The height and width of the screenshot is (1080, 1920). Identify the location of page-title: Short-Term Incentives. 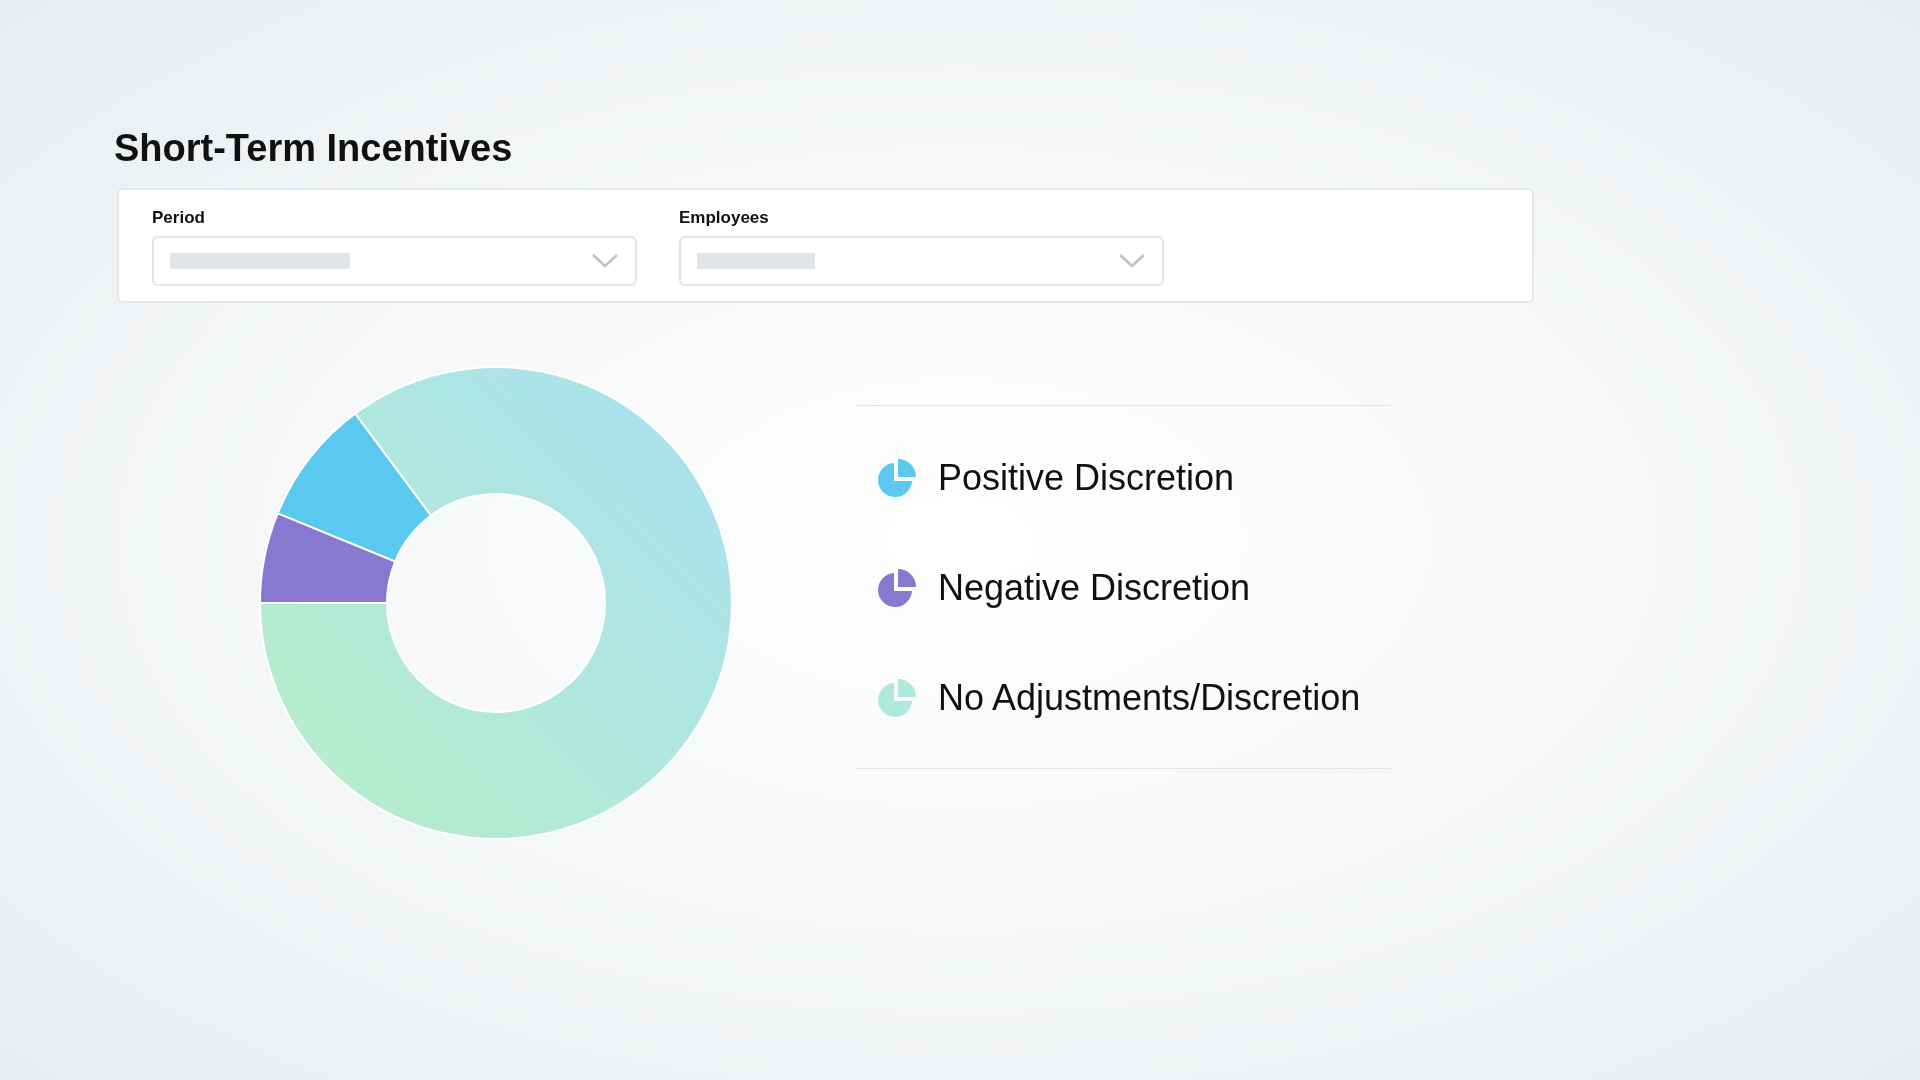
(314, 148).